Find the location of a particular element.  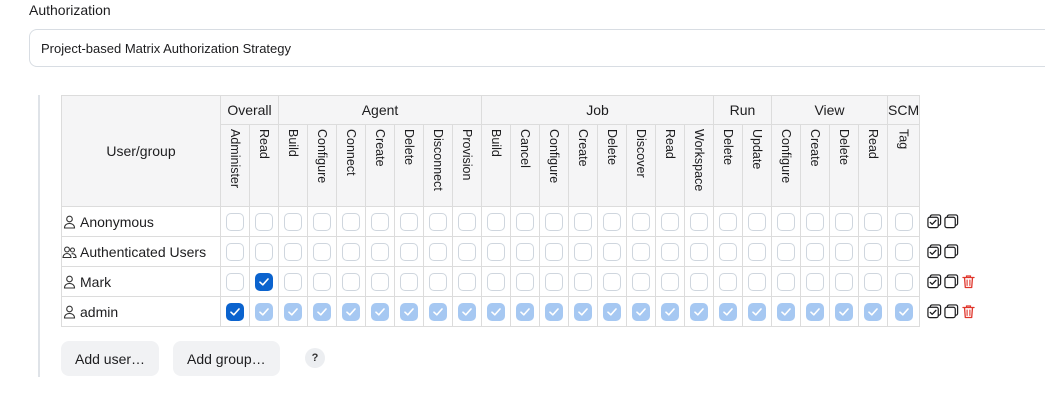

help-icon: ? is located at coordinates (315, 358).